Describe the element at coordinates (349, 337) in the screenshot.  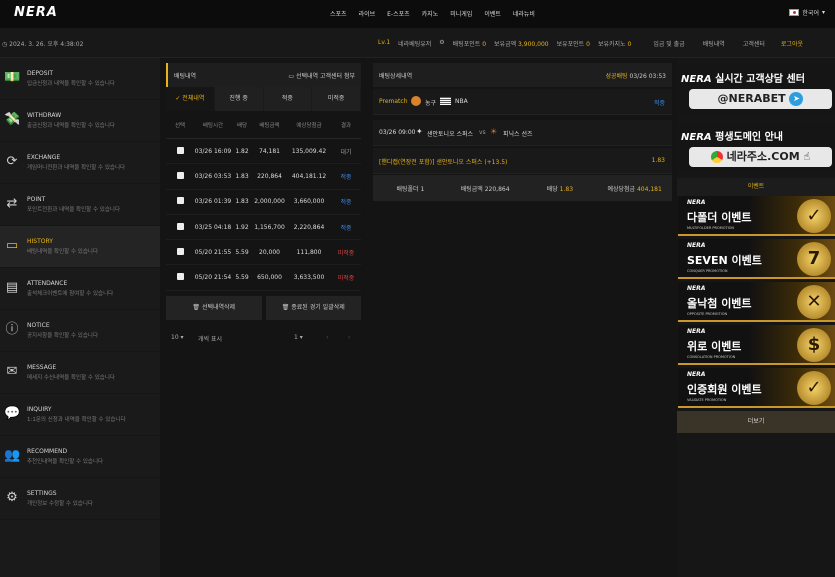
I see `next-page-button: ›` at that location.